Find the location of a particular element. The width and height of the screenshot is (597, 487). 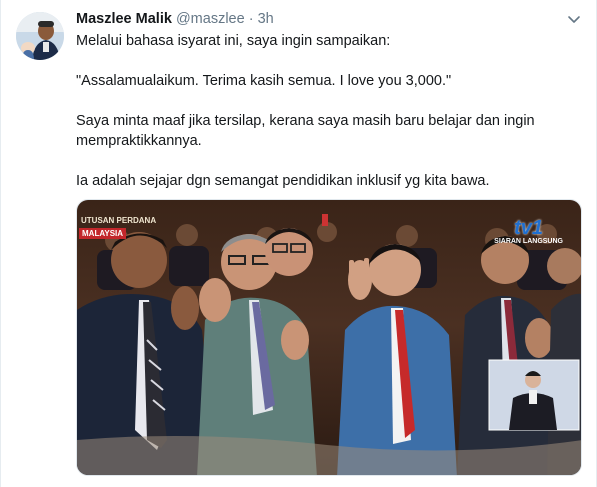

tweet-timestamp: 3h is located at coordinates (266, 19).